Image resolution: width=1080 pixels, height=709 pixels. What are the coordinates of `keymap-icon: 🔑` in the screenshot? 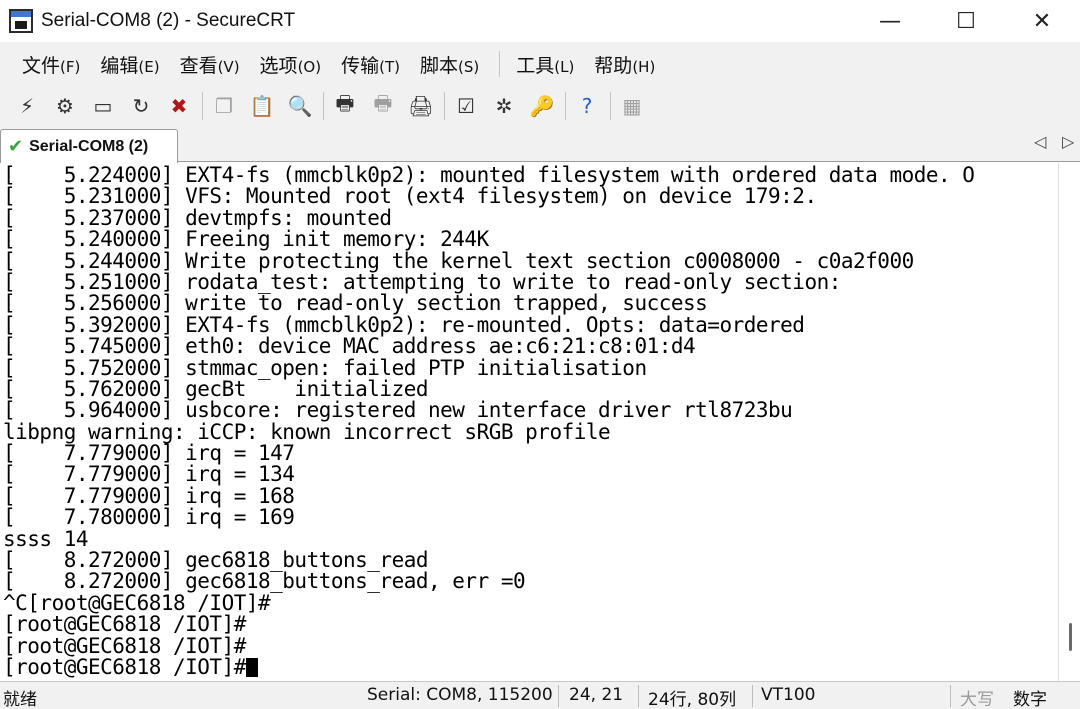 It's located at (542, 106).